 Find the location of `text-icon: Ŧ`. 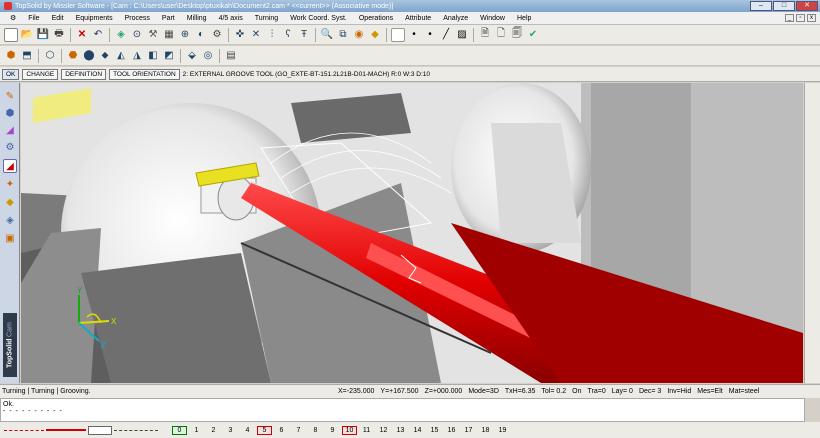

text-icon: Ŧ is located at coordinates (304, 35).